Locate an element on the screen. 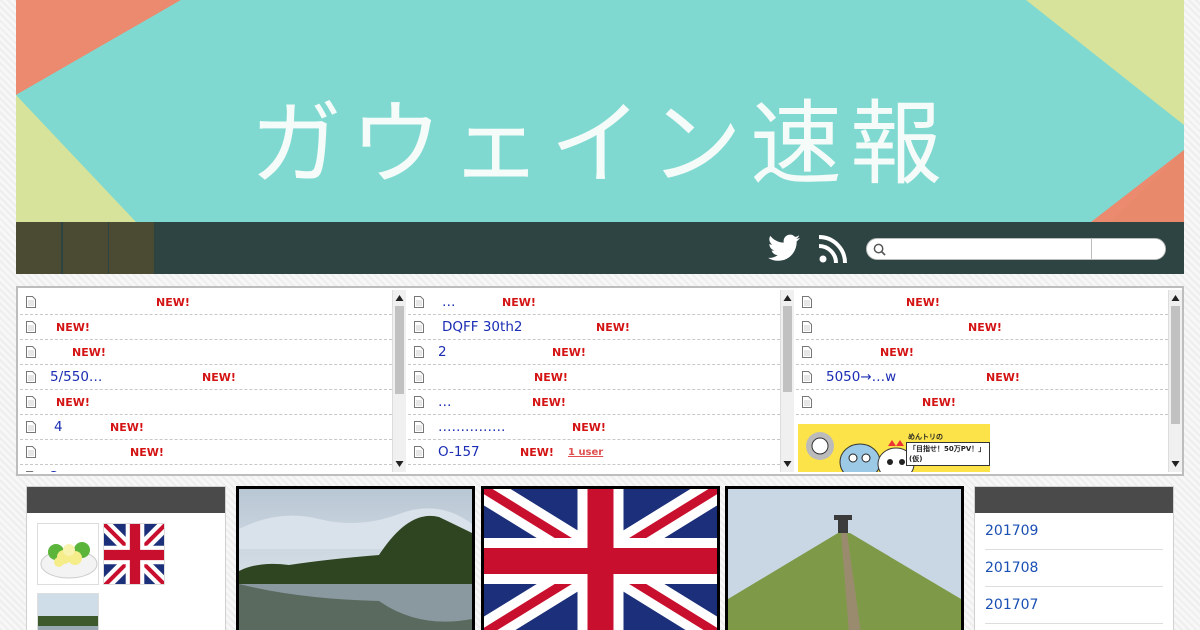  ad-text-line2: 「目指せ！50万PV！」(仮) is located at coordinates (948, 454).